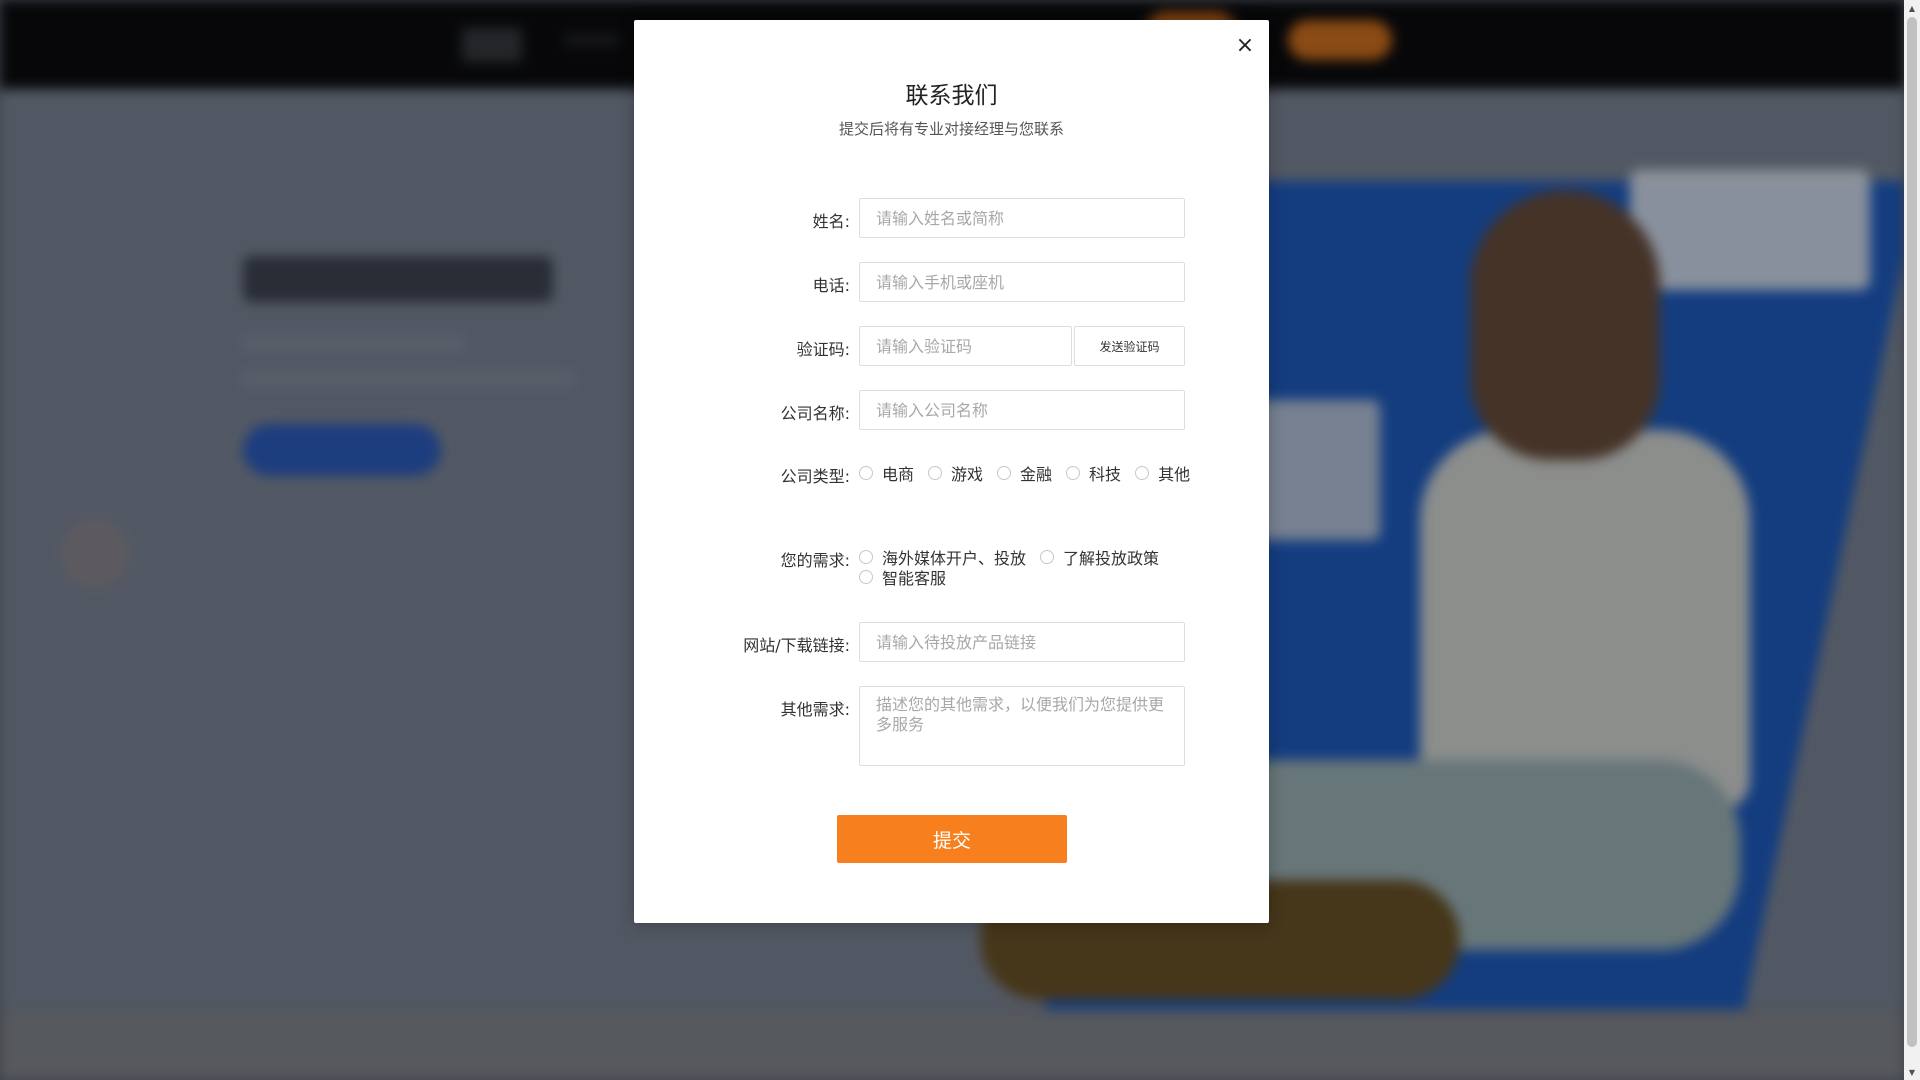  What do you see at coordinates (815, 560) in the screenshot?
I see `needs-label: 您的需求:` at bounding box center [815, 560].